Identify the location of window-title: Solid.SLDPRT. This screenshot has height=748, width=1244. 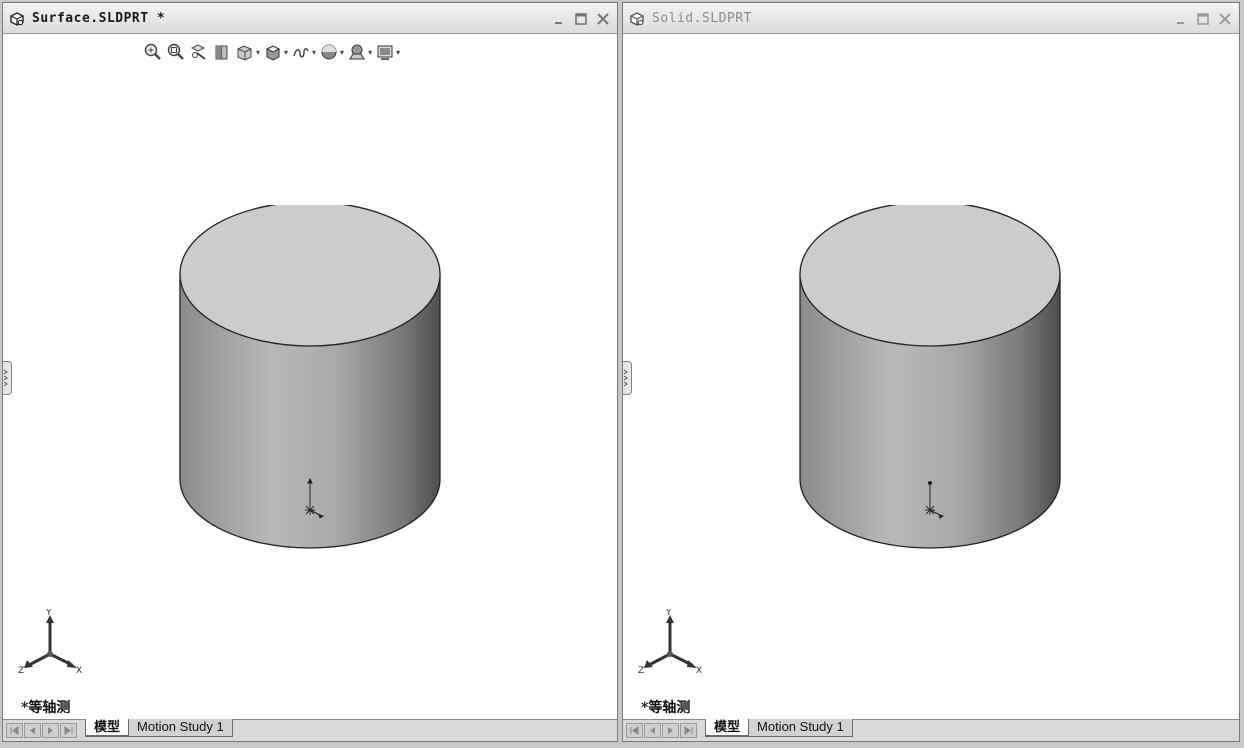
(702, 18).